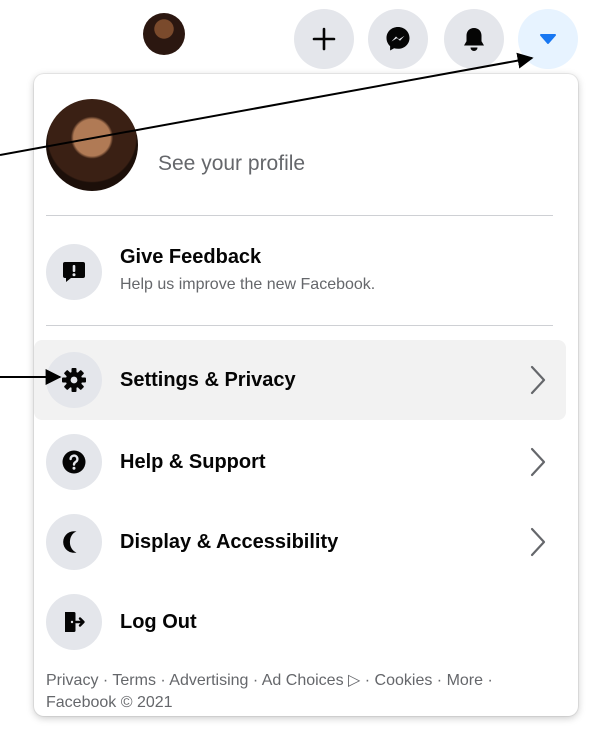  I want to click on display-accessibility-item: Display & Accessibility, so click(300, 542).